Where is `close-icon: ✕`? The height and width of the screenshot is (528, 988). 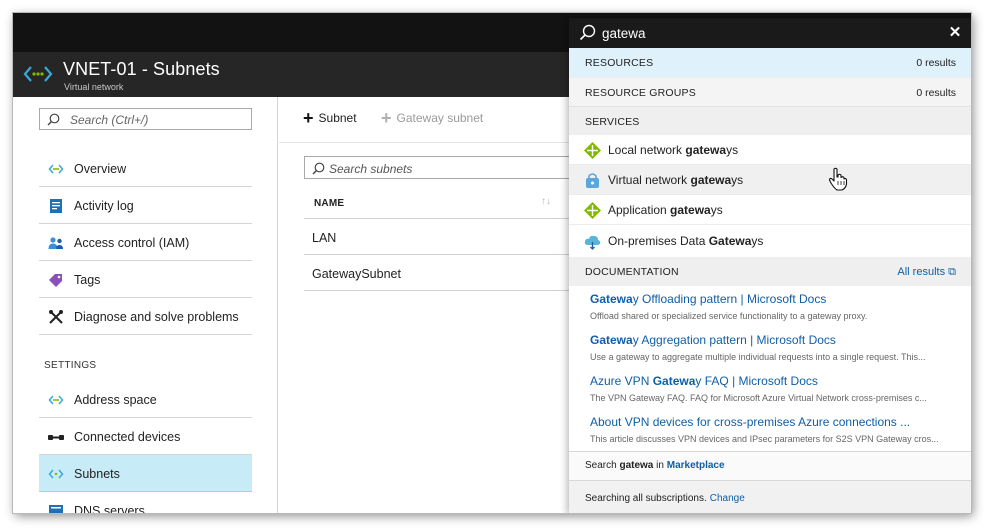
close-icon: ✕ is located at coordinates (955, 33).